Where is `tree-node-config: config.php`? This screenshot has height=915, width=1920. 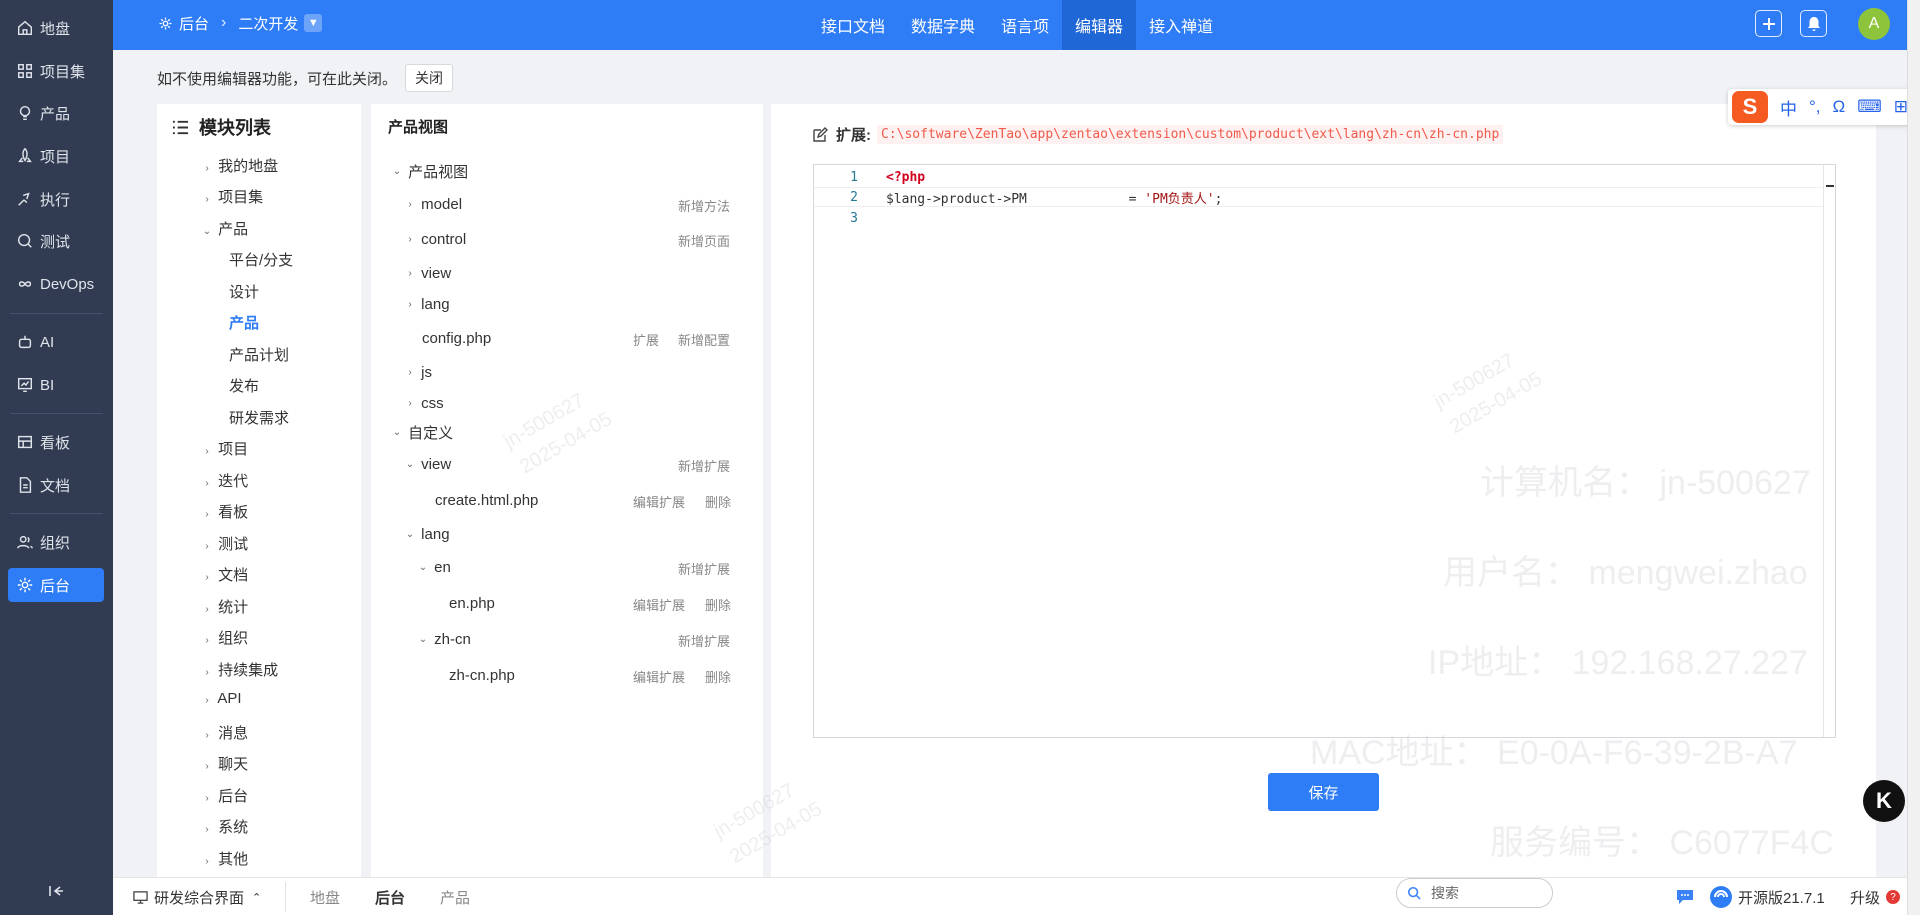
tree-node-config: config.php is located at coordinates (456, 338).